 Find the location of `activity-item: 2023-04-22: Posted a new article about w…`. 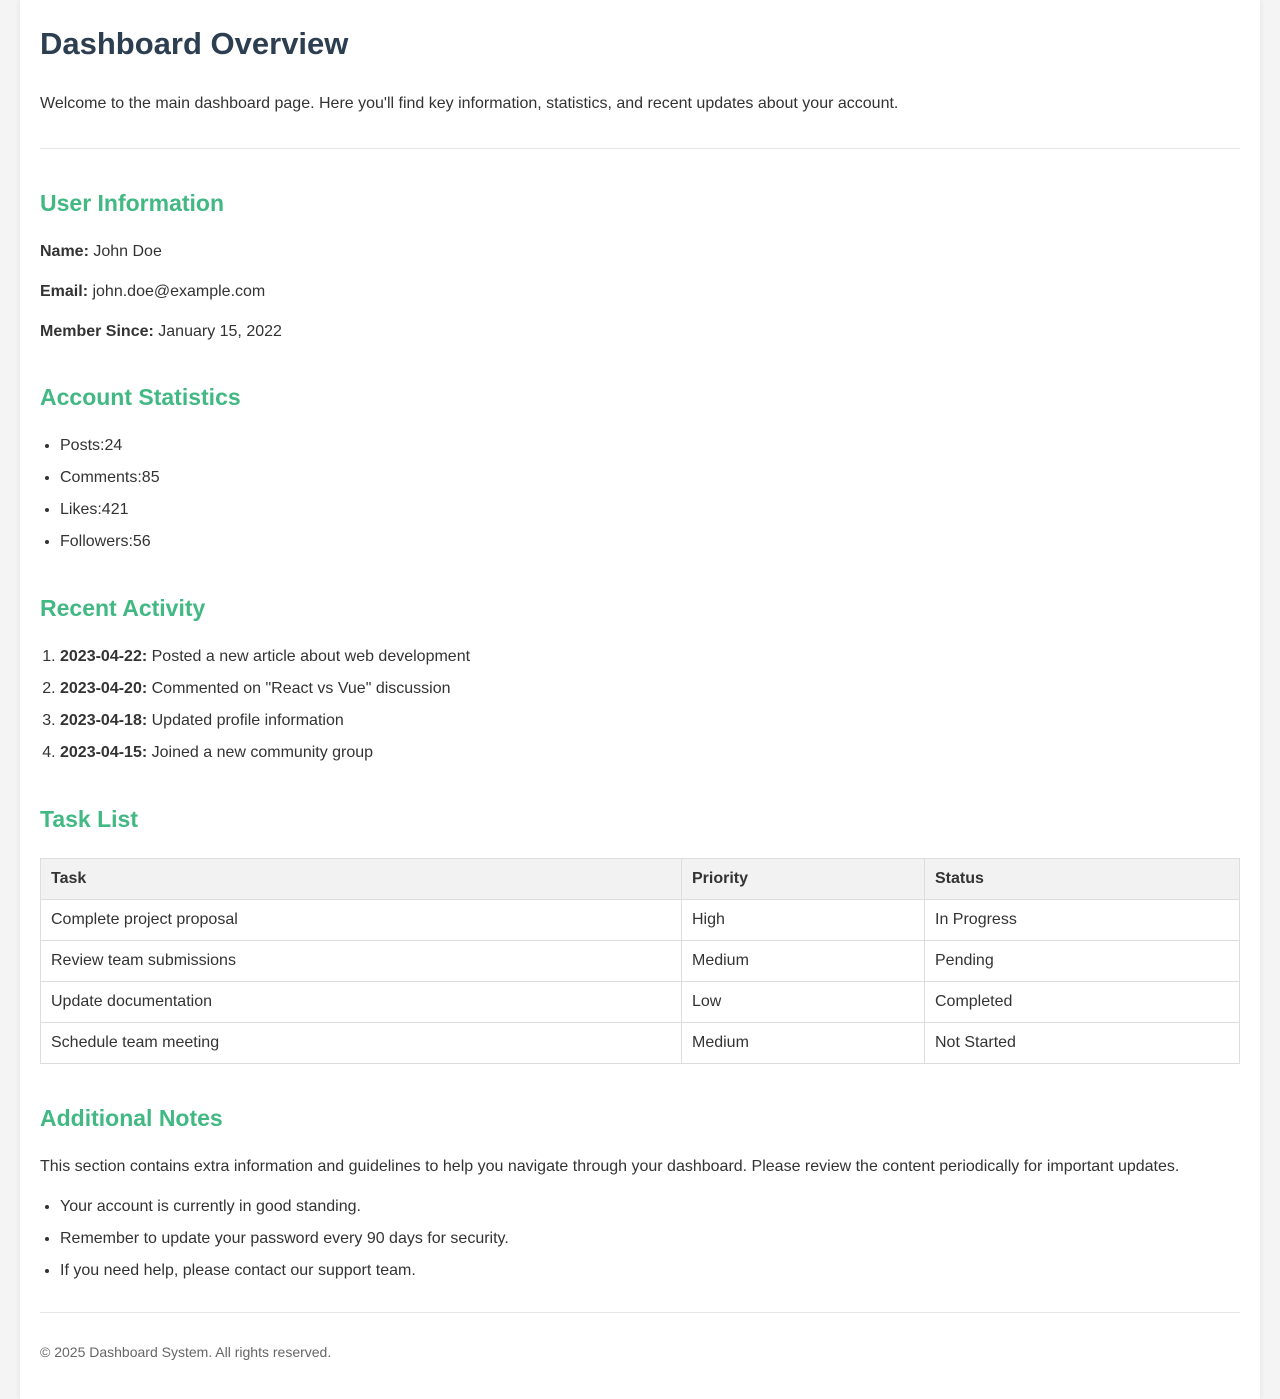

activity-item: 2023-04-22: Posted a new article about w… is located at coordinates (650, 657).